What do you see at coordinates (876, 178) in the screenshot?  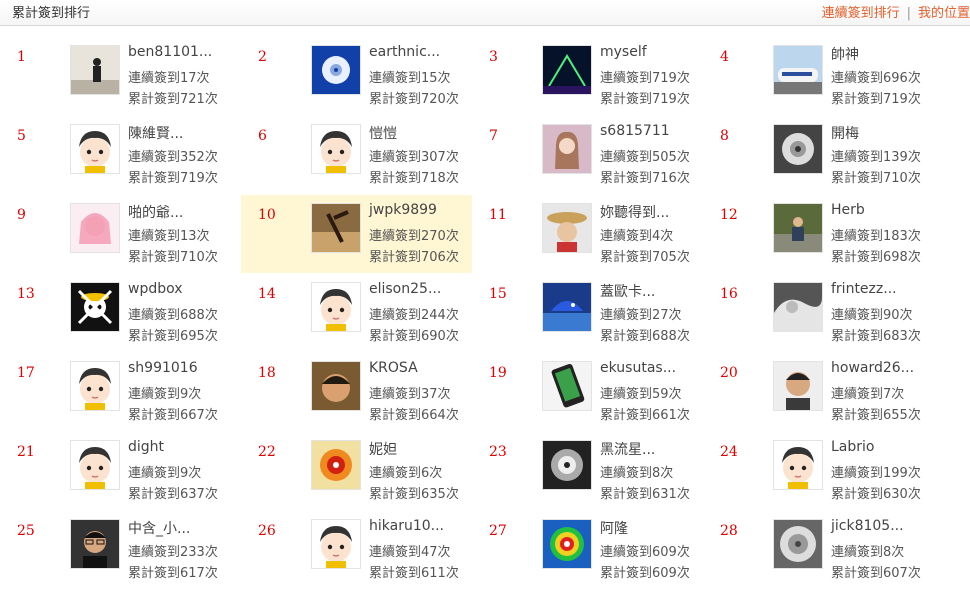 I see `total-checkin-count: 累計簽到710次` at bounding box center [876, 178].